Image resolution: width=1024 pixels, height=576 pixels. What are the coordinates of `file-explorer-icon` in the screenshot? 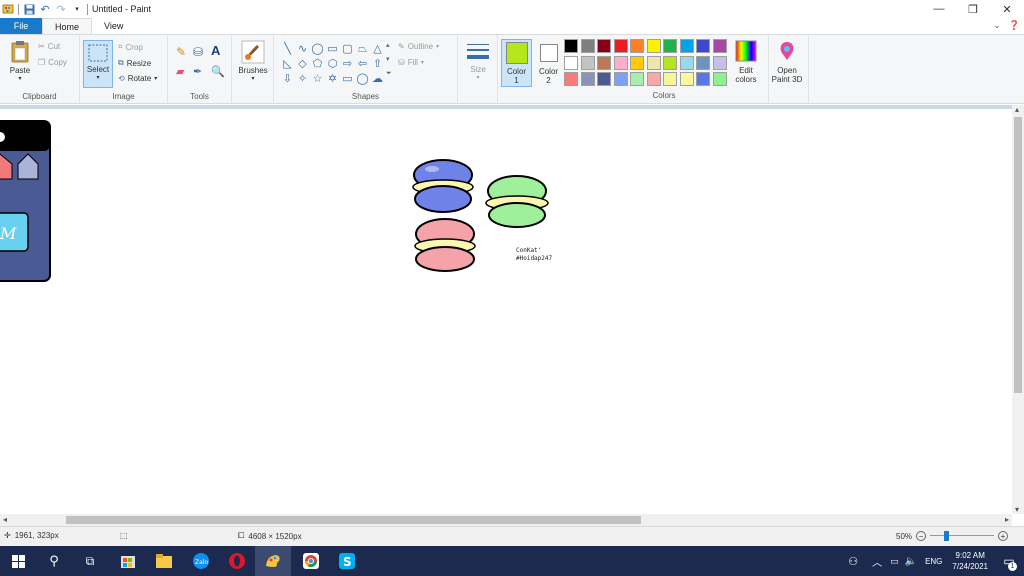 It's located at (164, 561).